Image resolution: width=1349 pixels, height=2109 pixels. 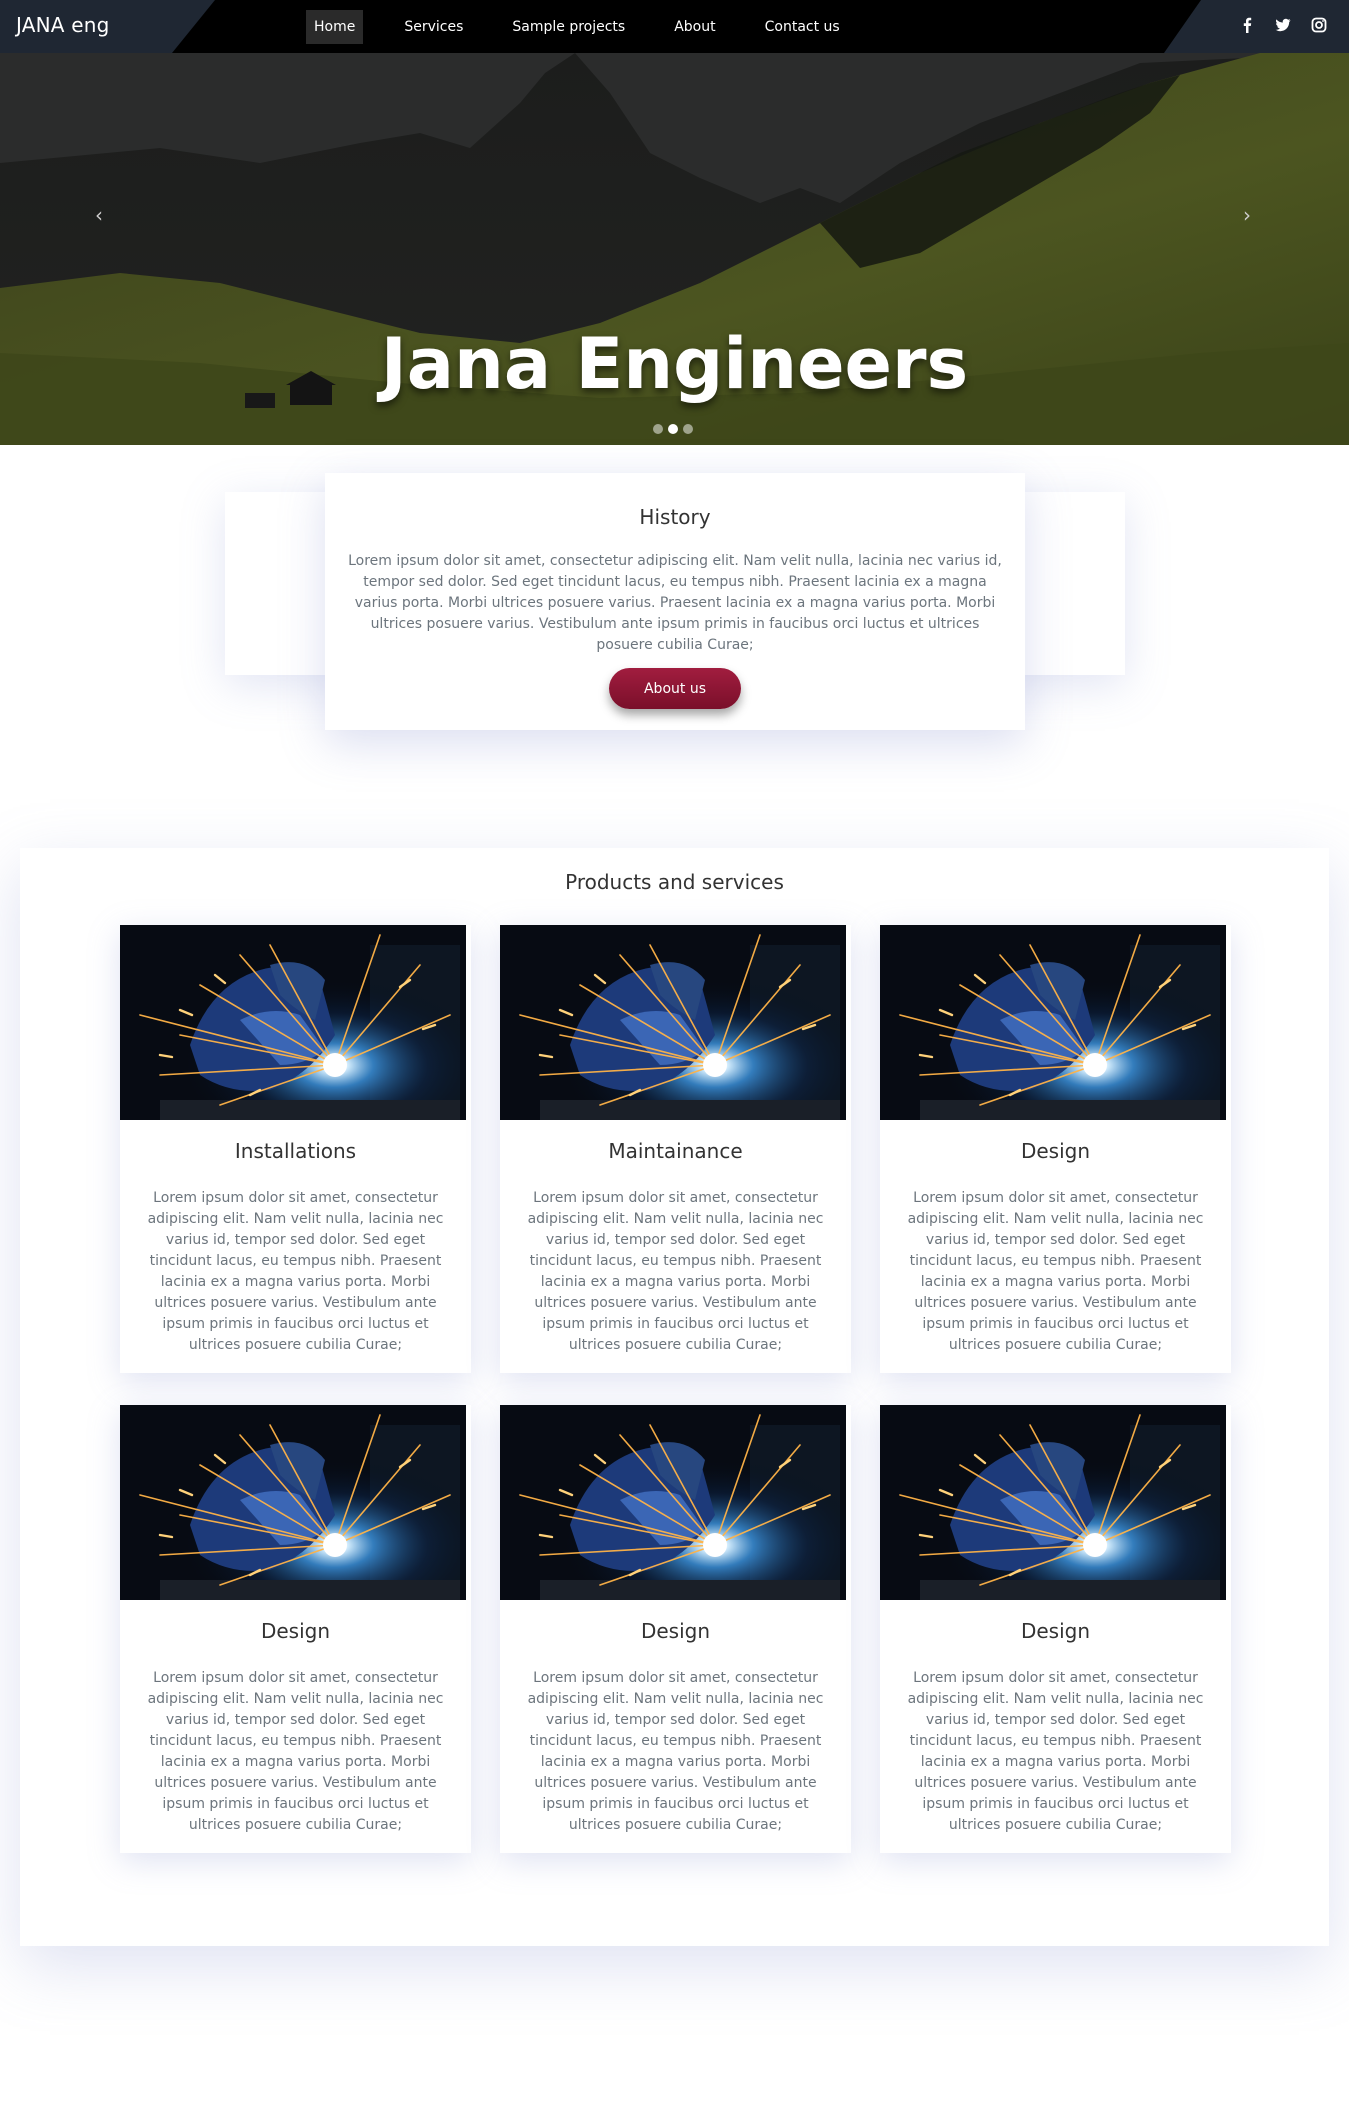 I want to click on carousel-indicators, so click(x=673, y=429).